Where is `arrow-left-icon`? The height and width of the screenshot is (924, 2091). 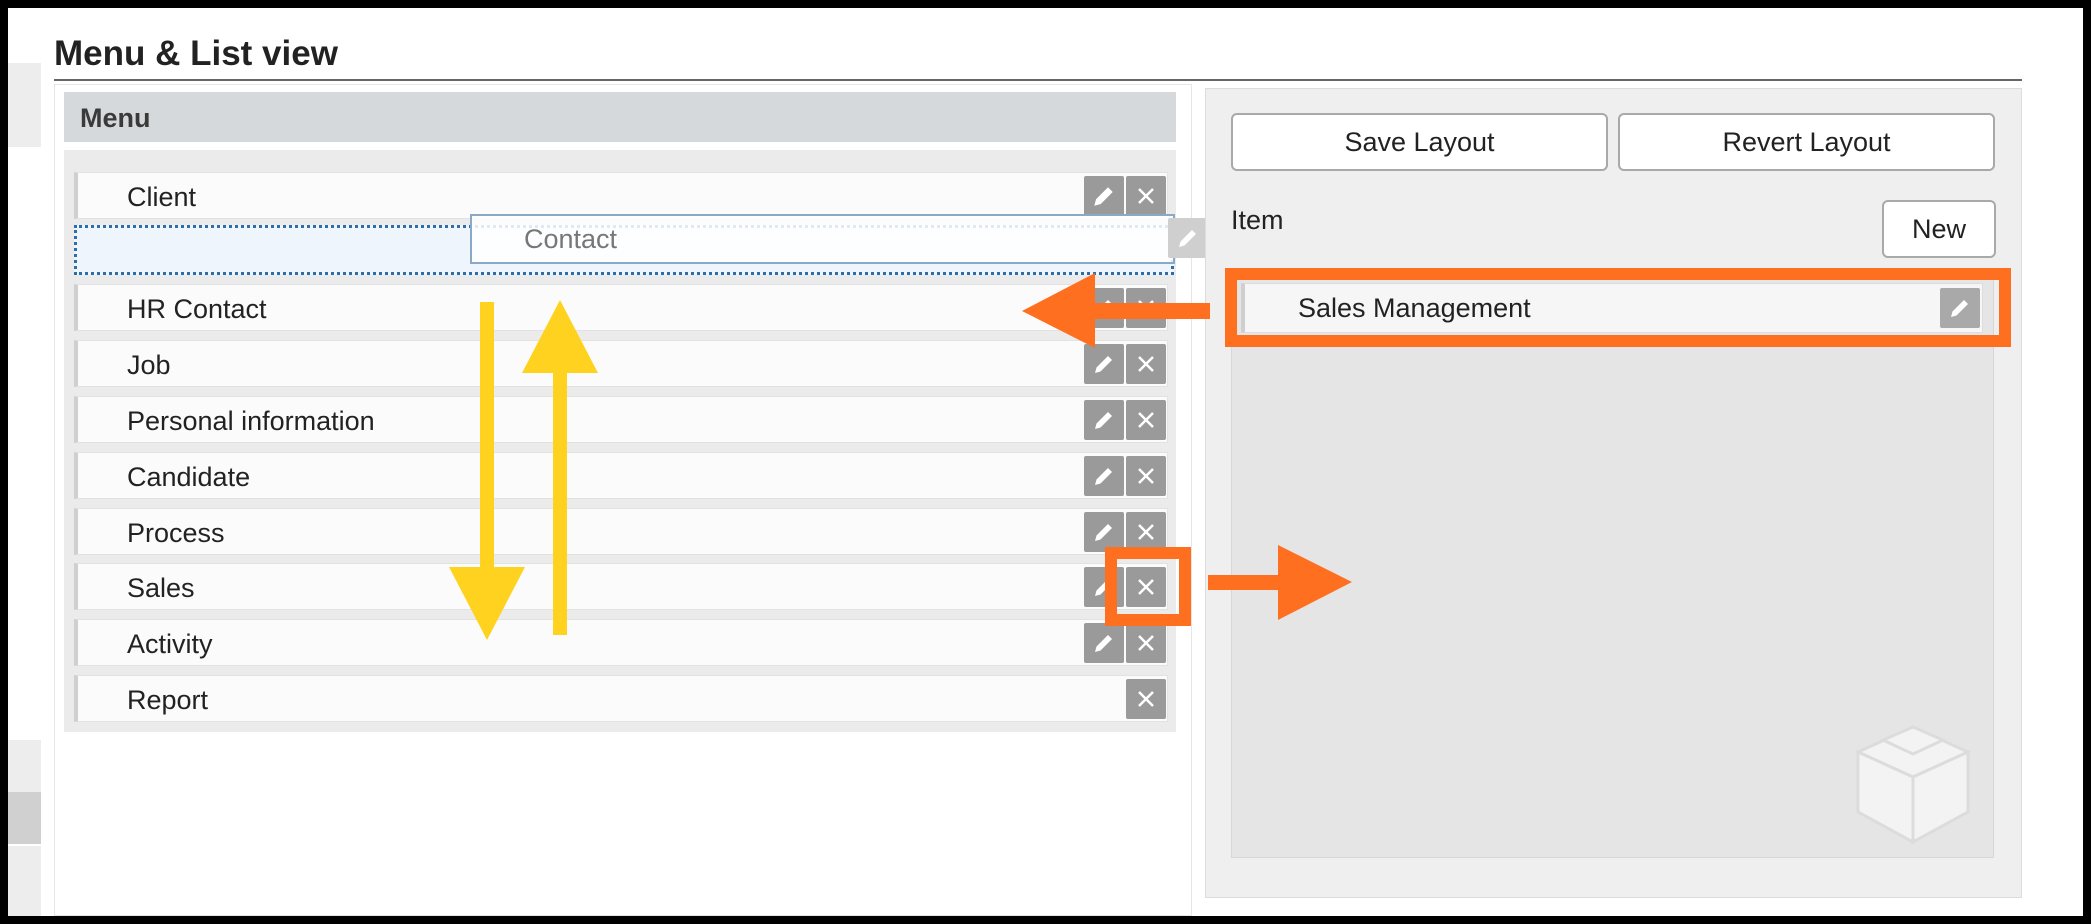 arrow-left-icon is located at coordinates (1116, 310).